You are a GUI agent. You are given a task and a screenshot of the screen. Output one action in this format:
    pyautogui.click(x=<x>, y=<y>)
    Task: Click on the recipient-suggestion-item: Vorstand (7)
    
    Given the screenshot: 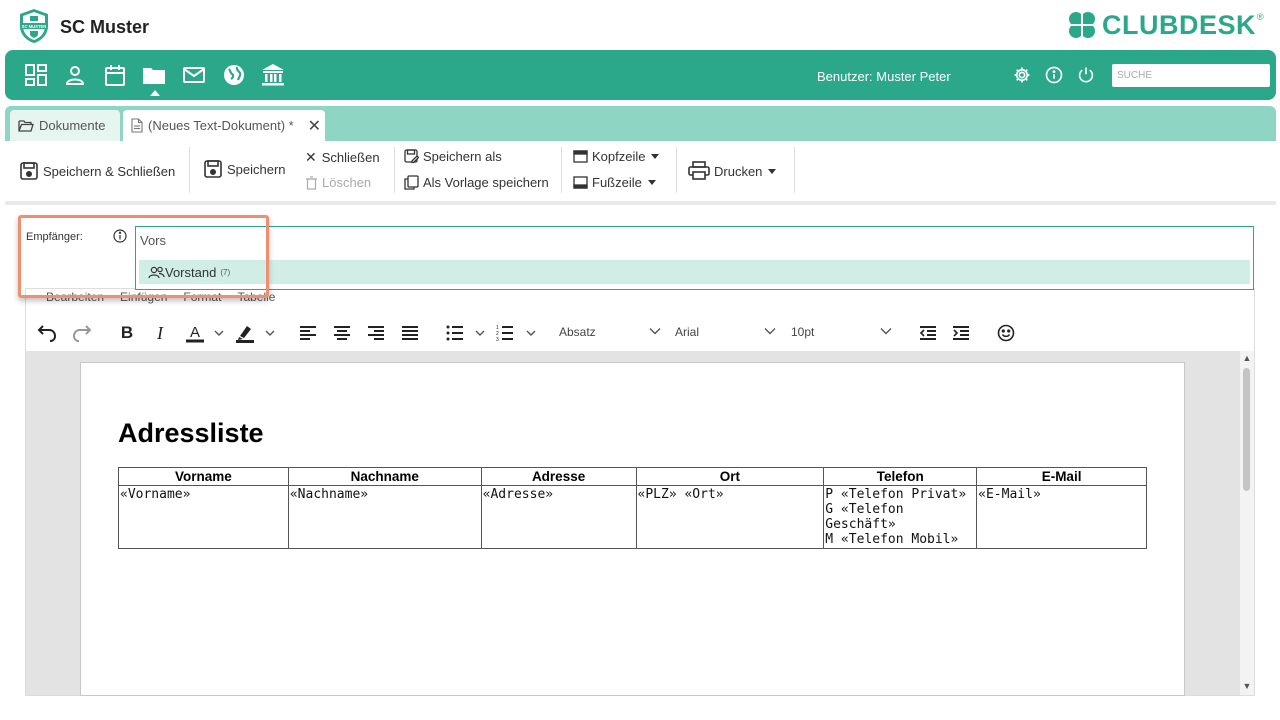 What is the action you would take?
    pyautogui.click(x=694, y=272)
    